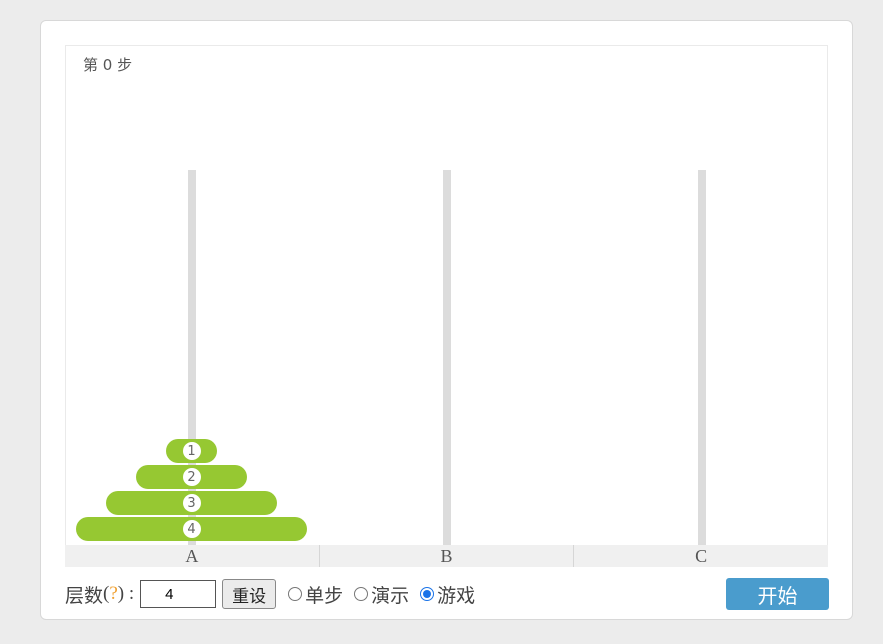 This screenshot has height=644, width=883. Describe the element at coordinates (126, 593) in the screenshot. I see `level-paren-close: ) :` at that location.